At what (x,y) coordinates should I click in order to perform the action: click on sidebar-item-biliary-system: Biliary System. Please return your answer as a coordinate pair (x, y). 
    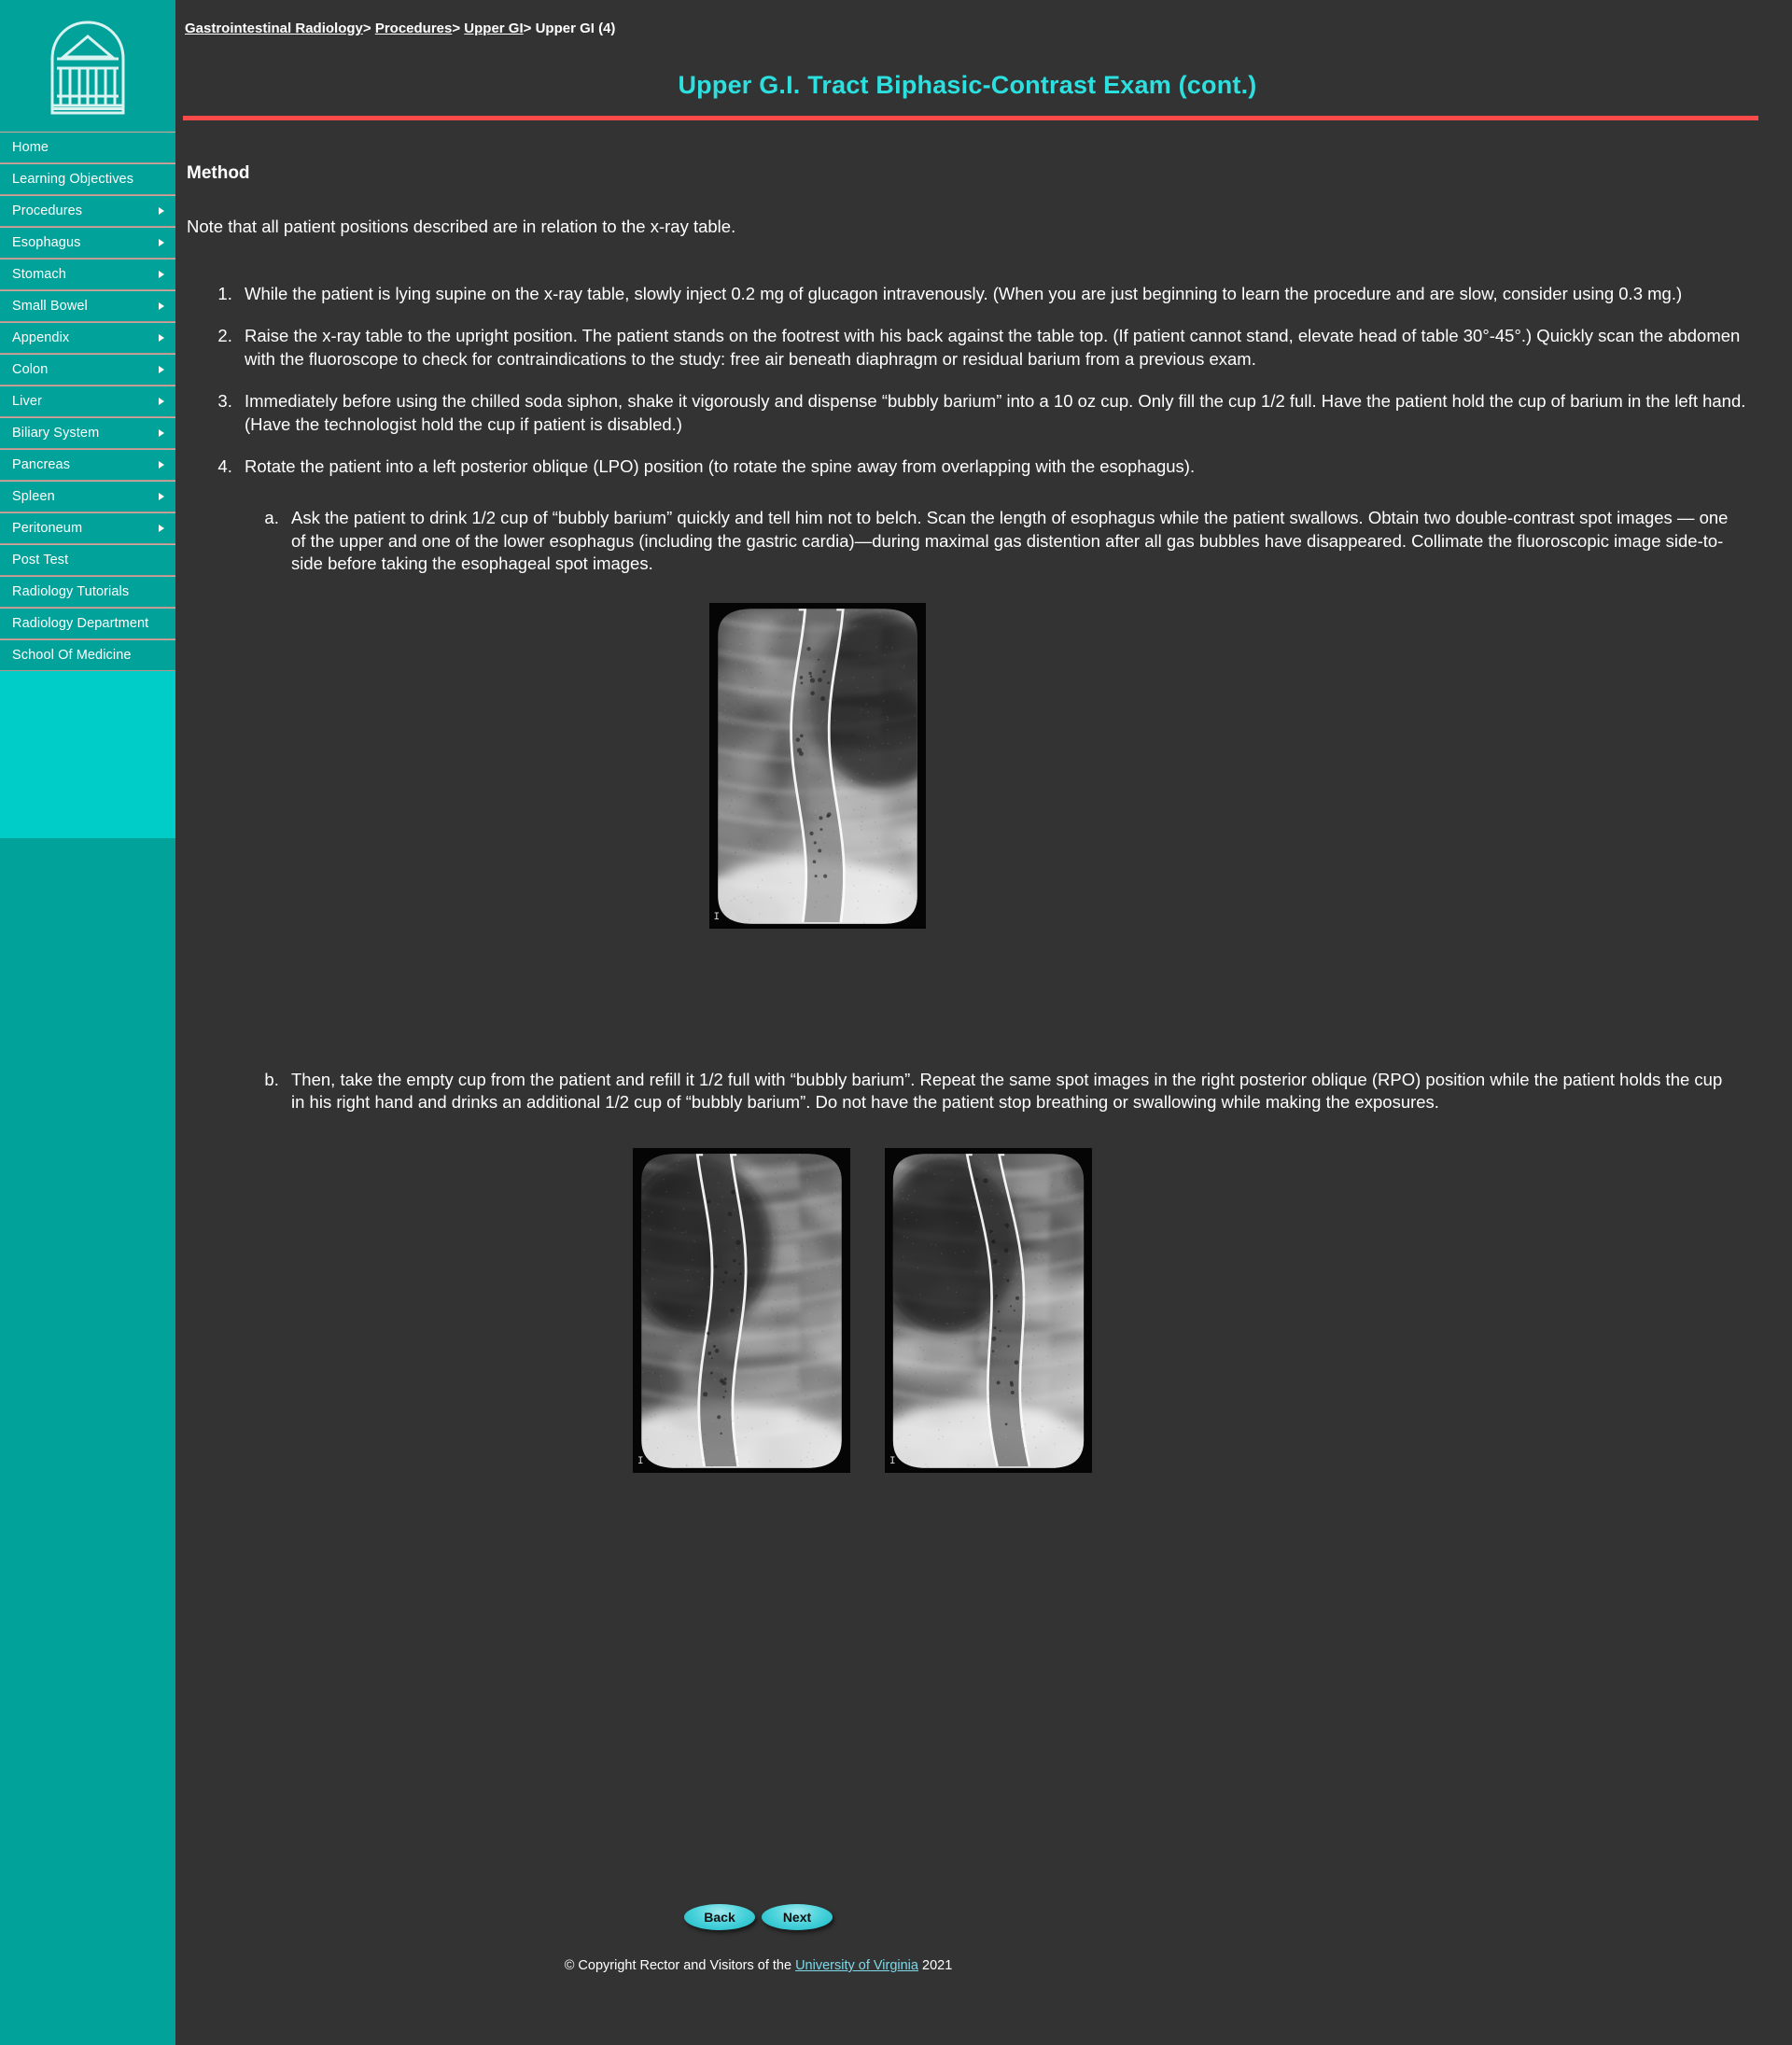
    Looking at the image, I should click on (87, 433).